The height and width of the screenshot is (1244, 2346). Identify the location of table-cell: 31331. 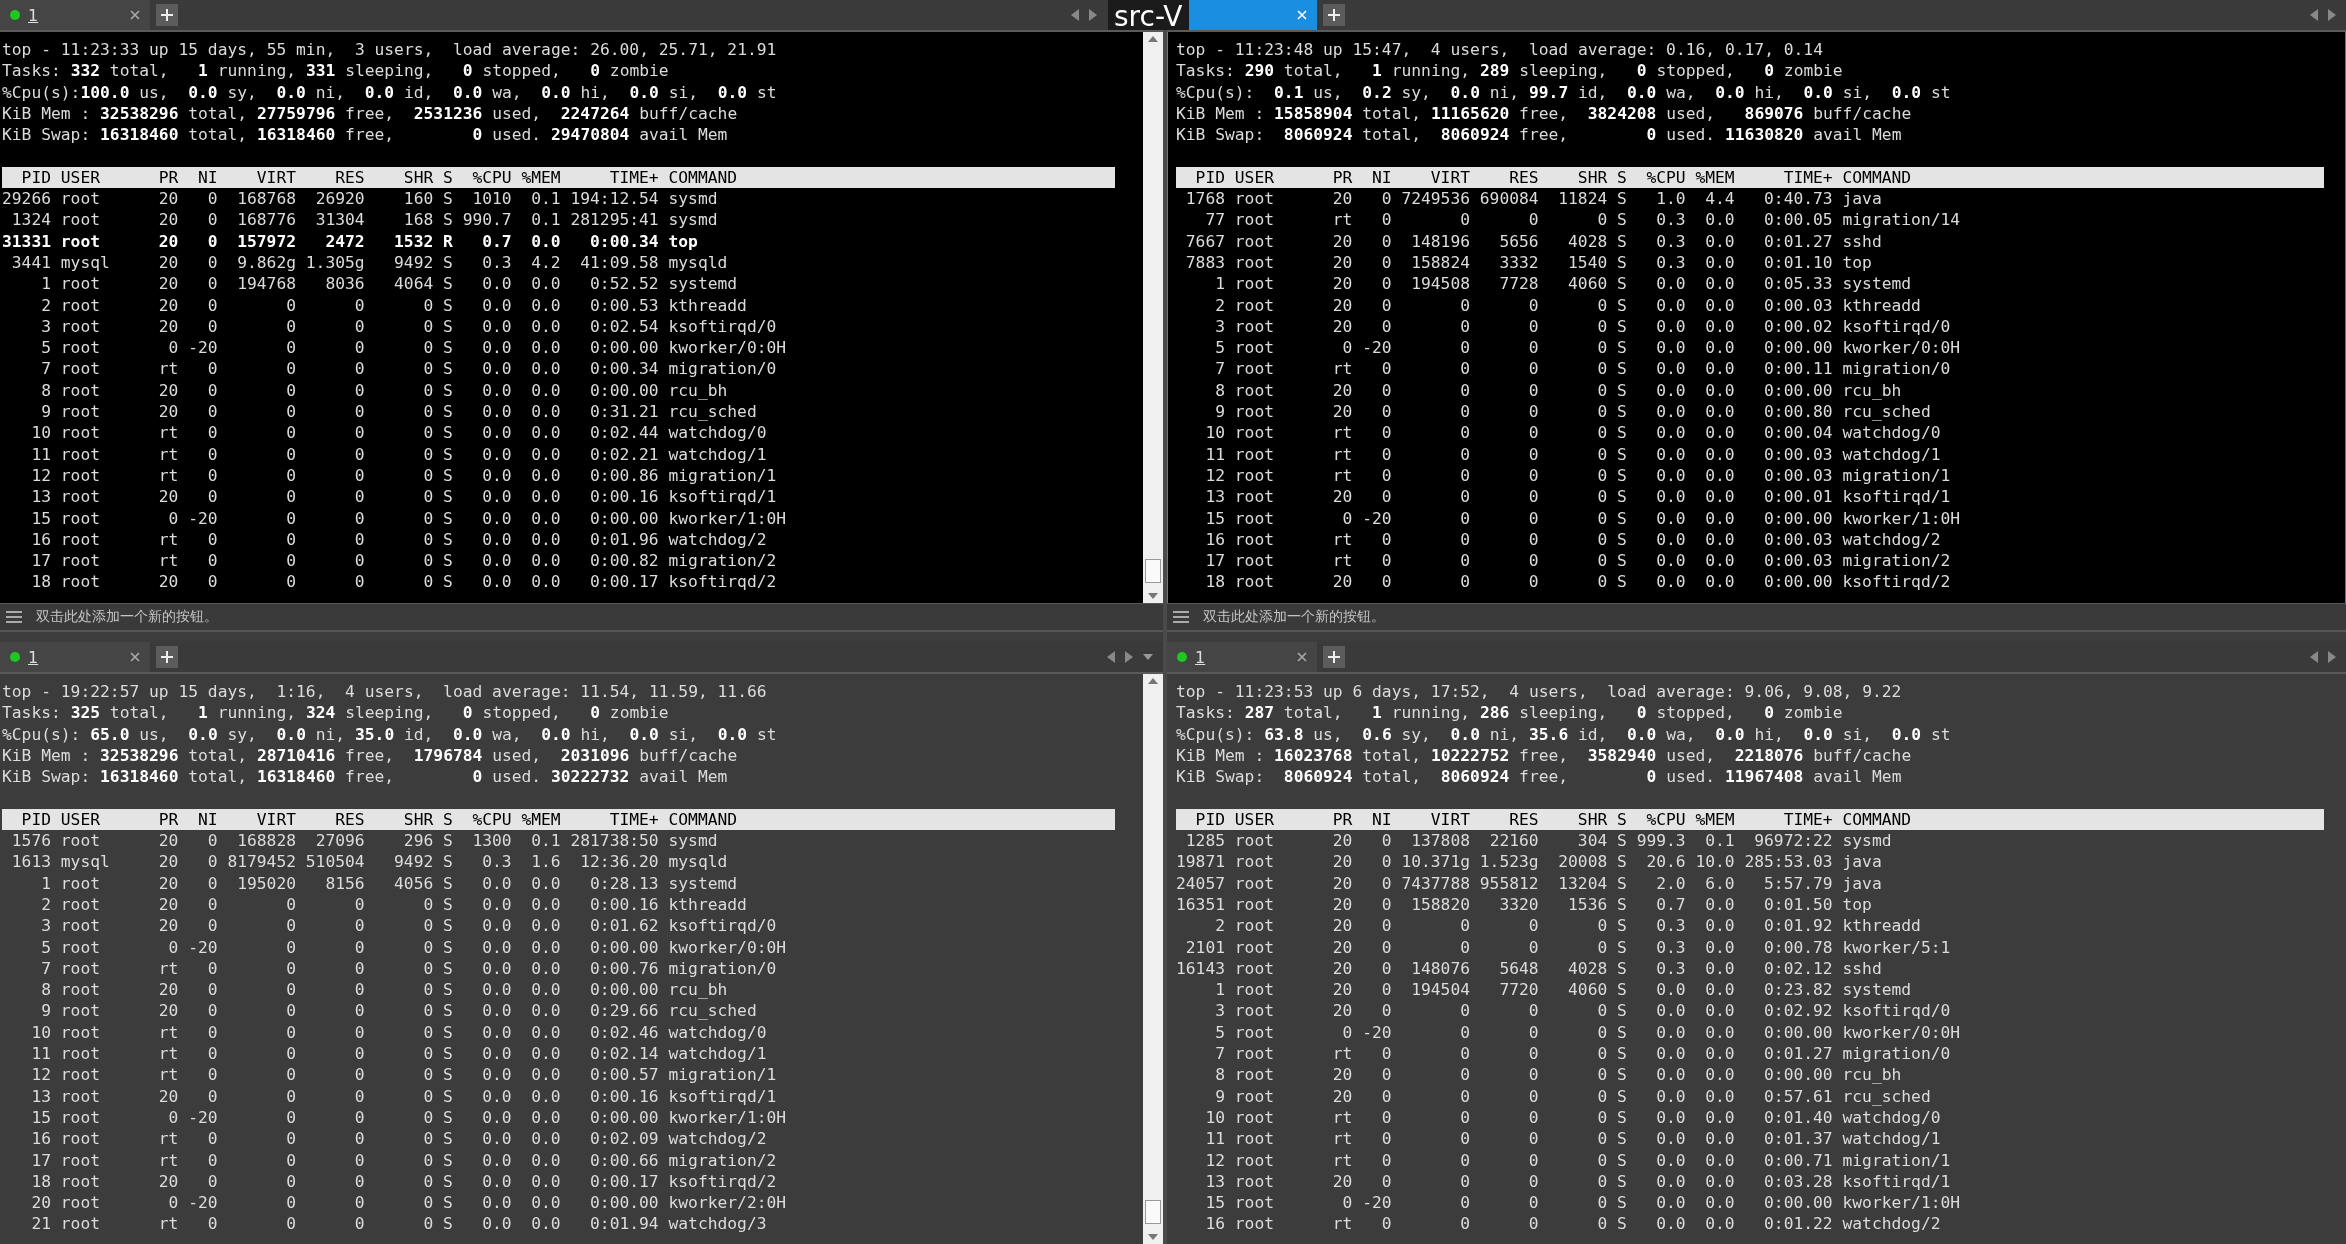
(26, 241).